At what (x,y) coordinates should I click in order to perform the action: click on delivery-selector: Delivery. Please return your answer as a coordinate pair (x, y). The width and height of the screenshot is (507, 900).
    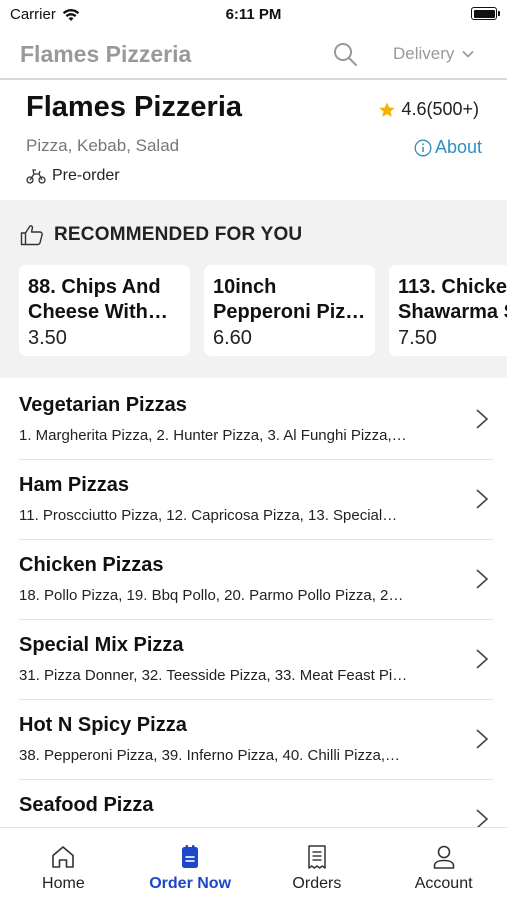
    Looking at the image, I should click on (433, 54).